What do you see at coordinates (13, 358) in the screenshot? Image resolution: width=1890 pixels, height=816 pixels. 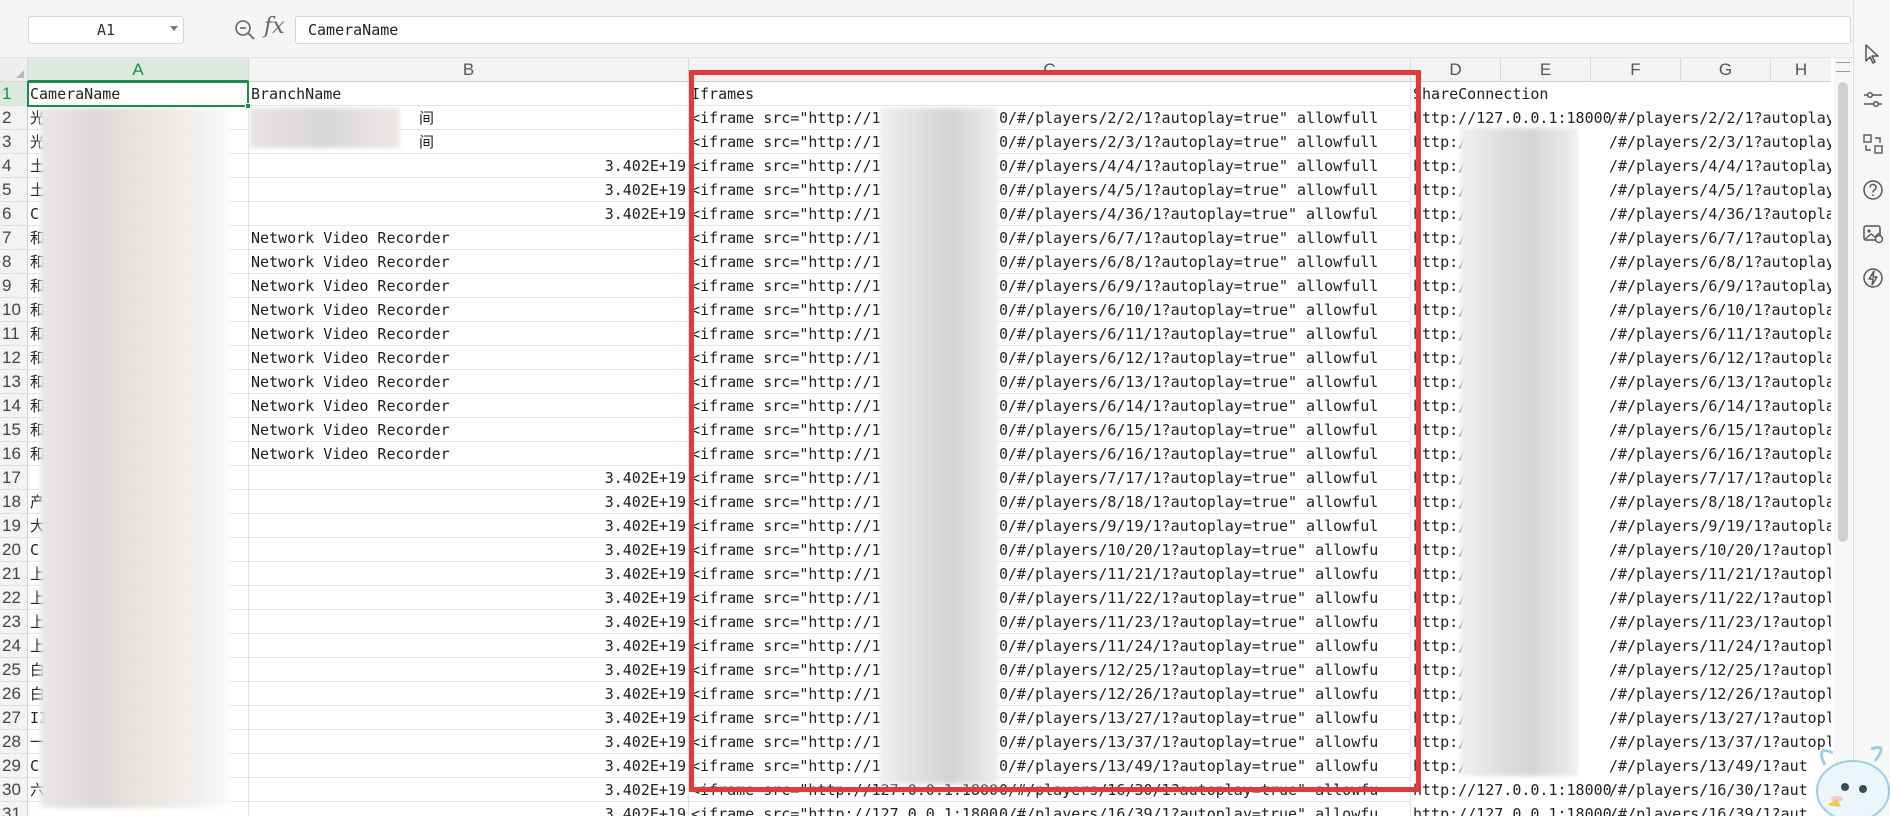 I see `row-header-12: 12` at bounding box center [13, 358].